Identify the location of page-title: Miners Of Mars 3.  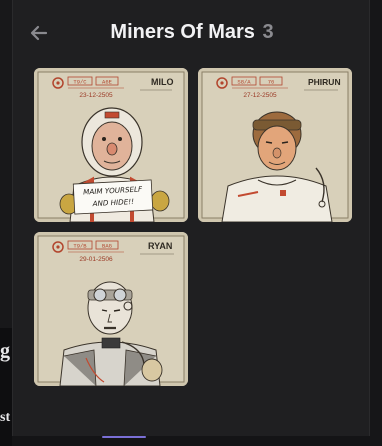
(192, 32).